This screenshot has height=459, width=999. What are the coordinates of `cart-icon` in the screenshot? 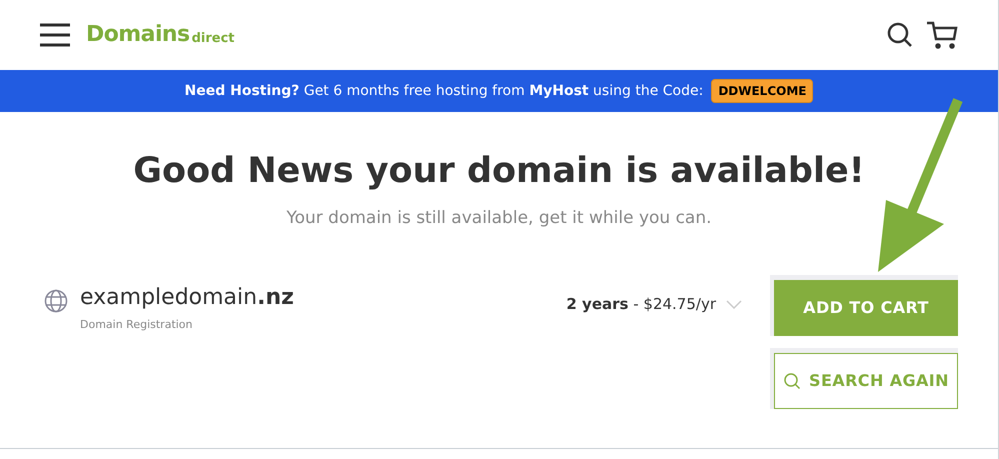 It's located at (942, 35).